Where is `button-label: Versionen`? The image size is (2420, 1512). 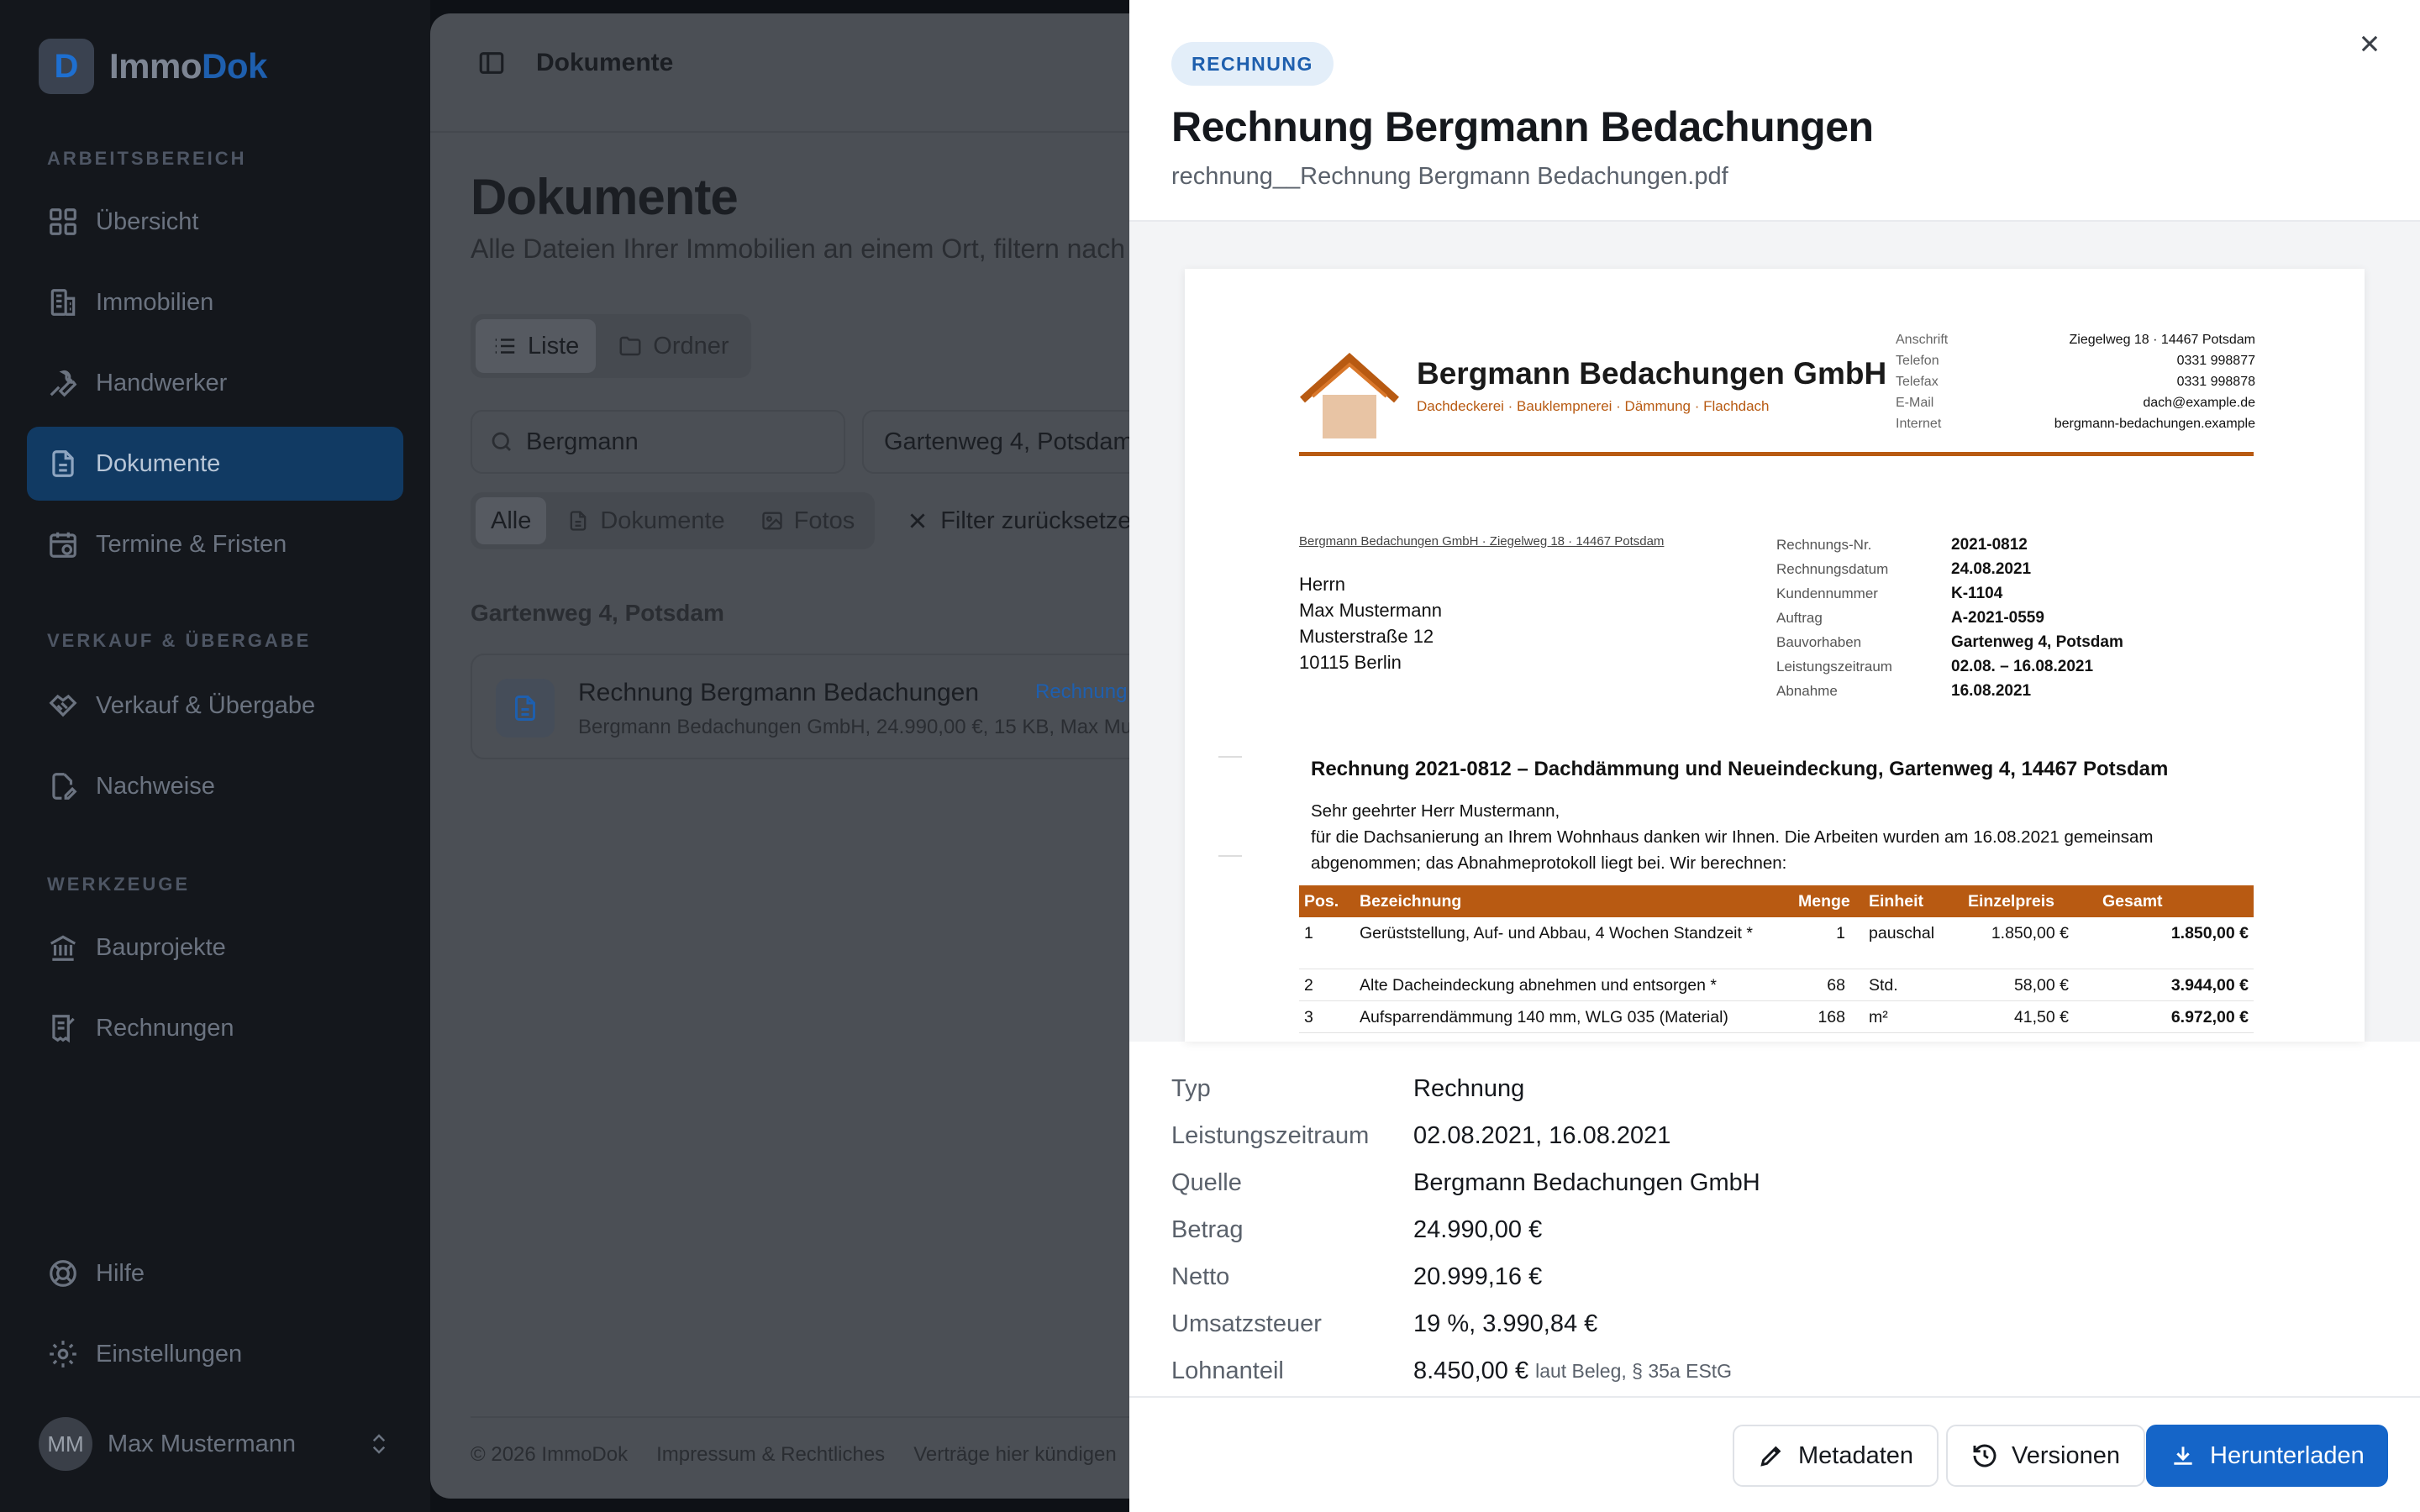
button-label: Versionen is located at coordinates (2066, 1455).